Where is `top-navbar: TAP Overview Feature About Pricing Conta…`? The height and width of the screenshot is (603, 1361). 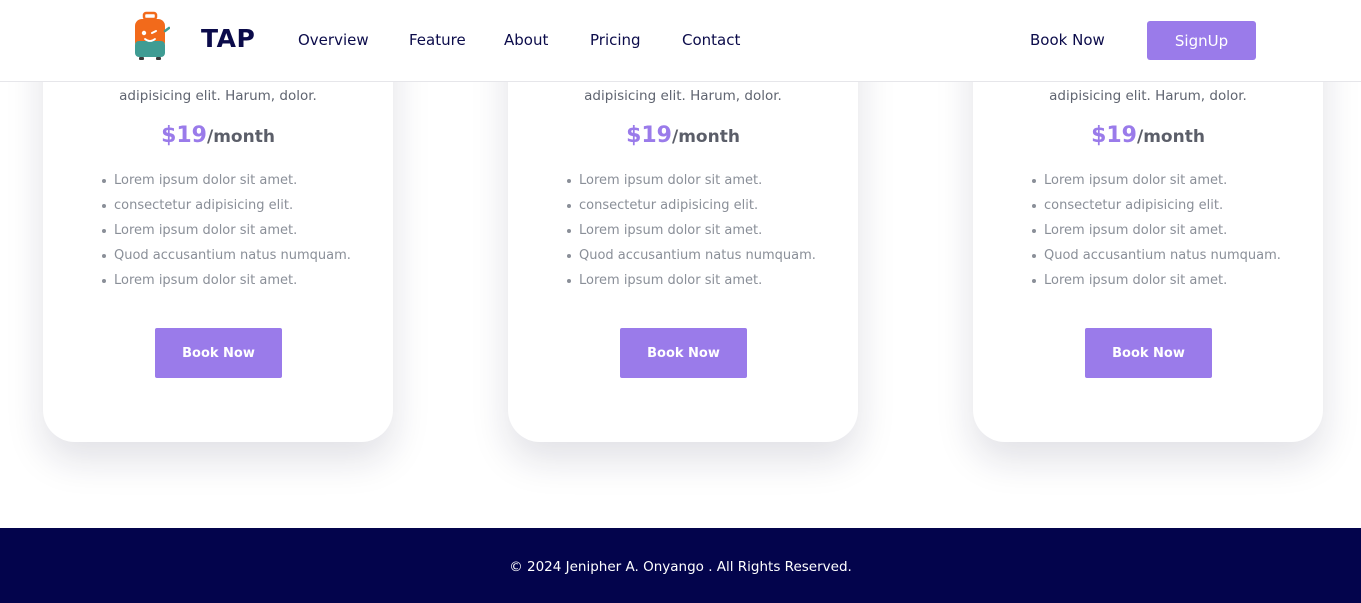
top-navbar: TAP Overview Feature About Pricing Conta… is located at coordinates (680, 41).